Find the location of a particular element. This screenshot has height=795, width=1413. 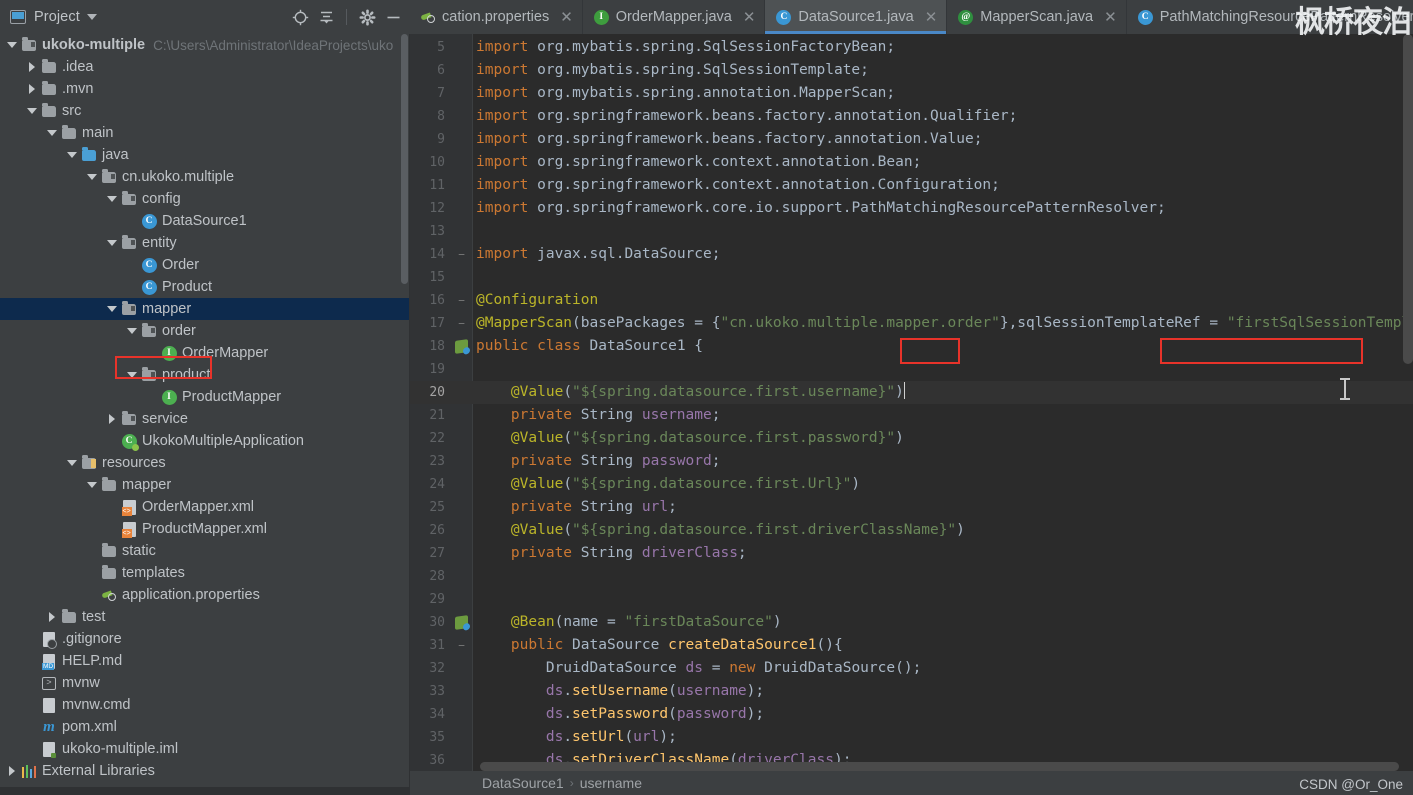

editor-tab-mapperscan-java: @ MapperScan.java ✕ is located at coordinates (1037, 17).